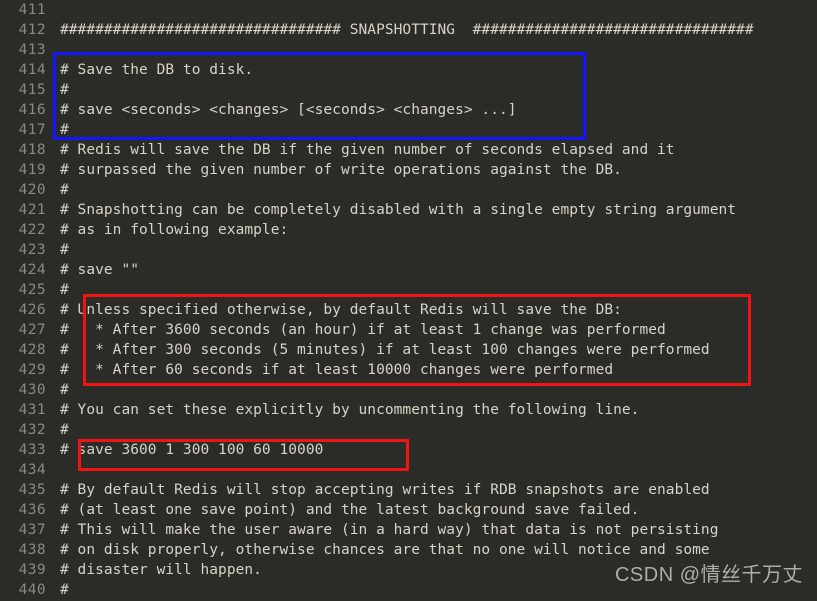 This screenshot has height=601, width=817. What do you see at coordinates (708, 575) in the screenshot?
I see `csdn-watermark: CSDN @情丝千万丈` at bounding box center [708, 575].